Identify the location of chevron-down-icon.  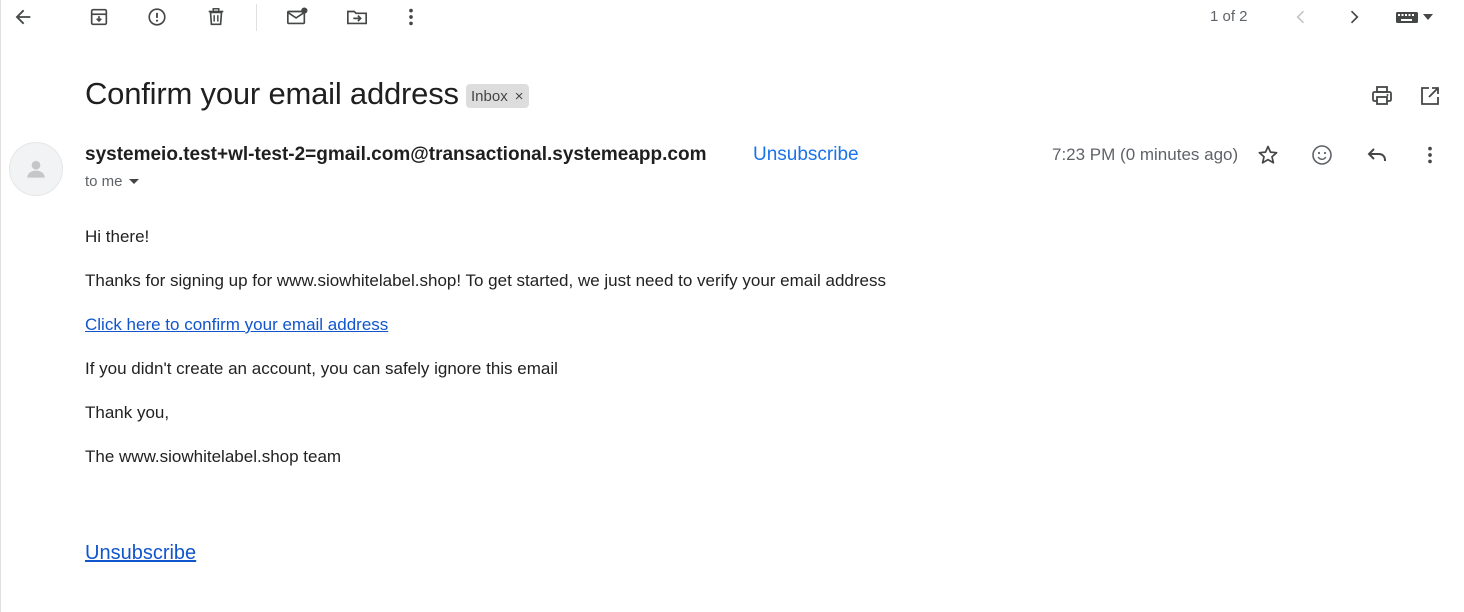
(1428, 17).